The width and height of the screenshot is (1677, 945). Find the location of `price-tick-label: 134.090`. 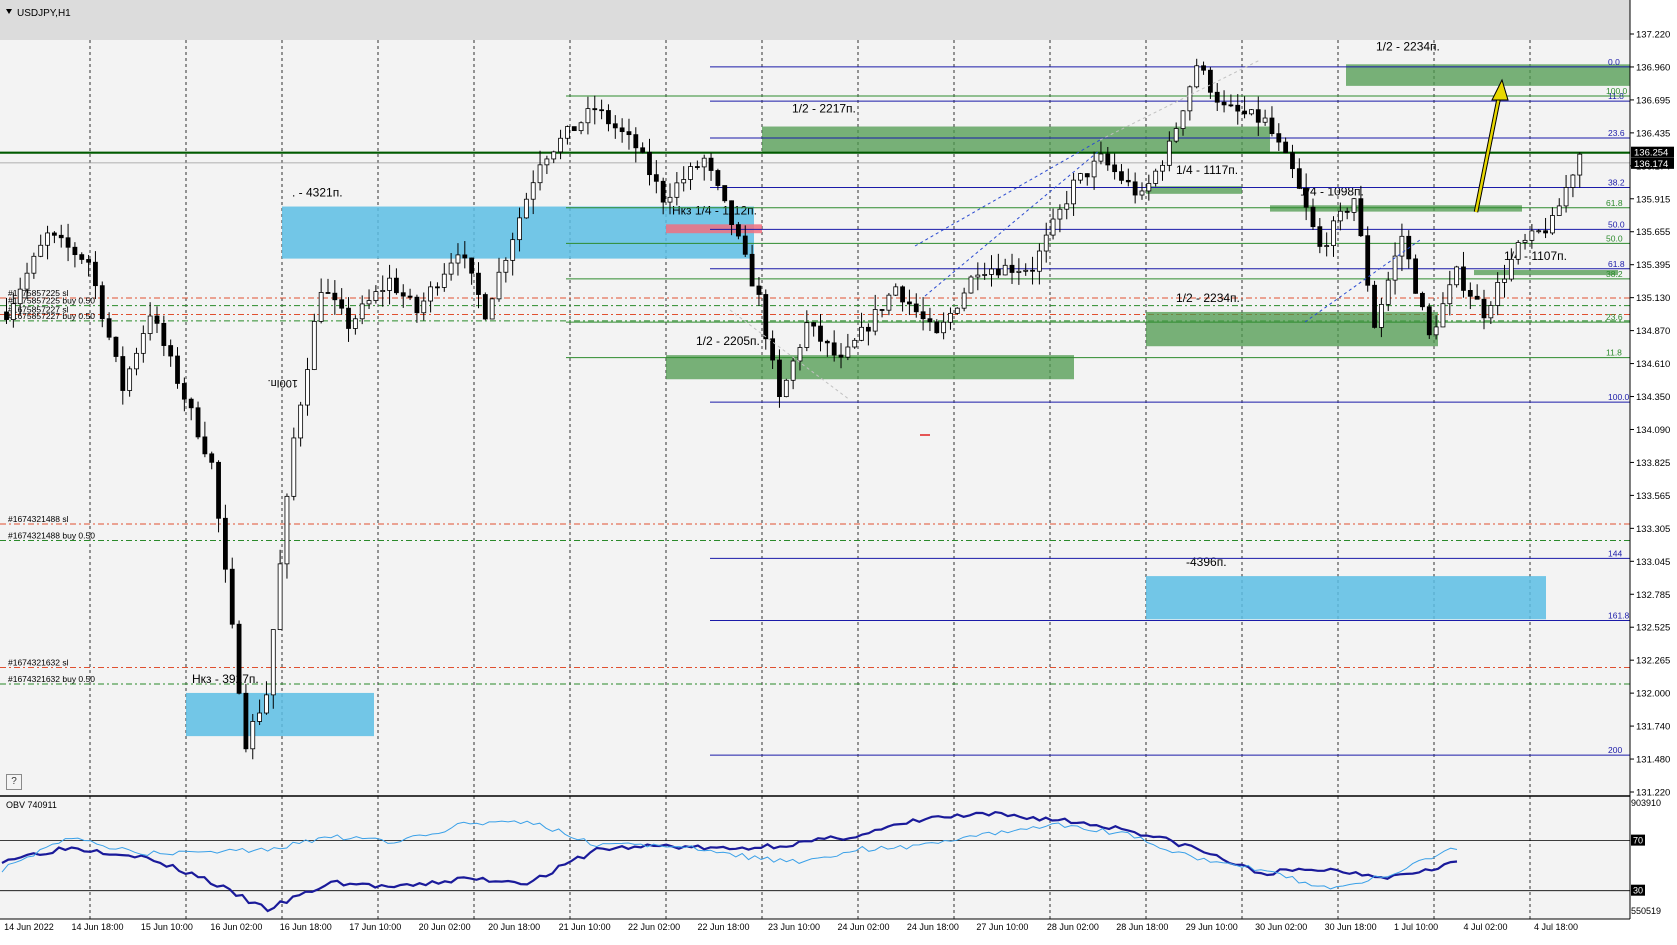

price-tick-label: 134.090 is located at coordinates (1653, 430).